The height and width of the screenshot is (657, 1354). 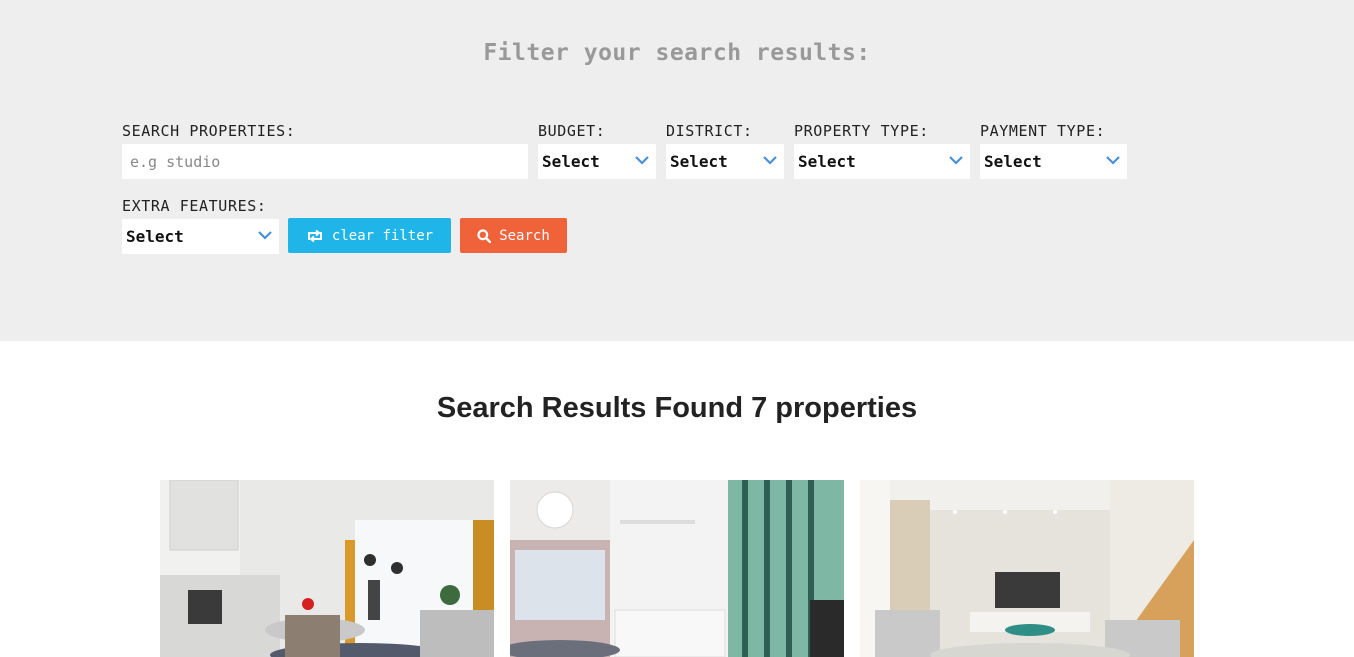 I want to click on budget-select-value: Select, so click(x=571, y=161).